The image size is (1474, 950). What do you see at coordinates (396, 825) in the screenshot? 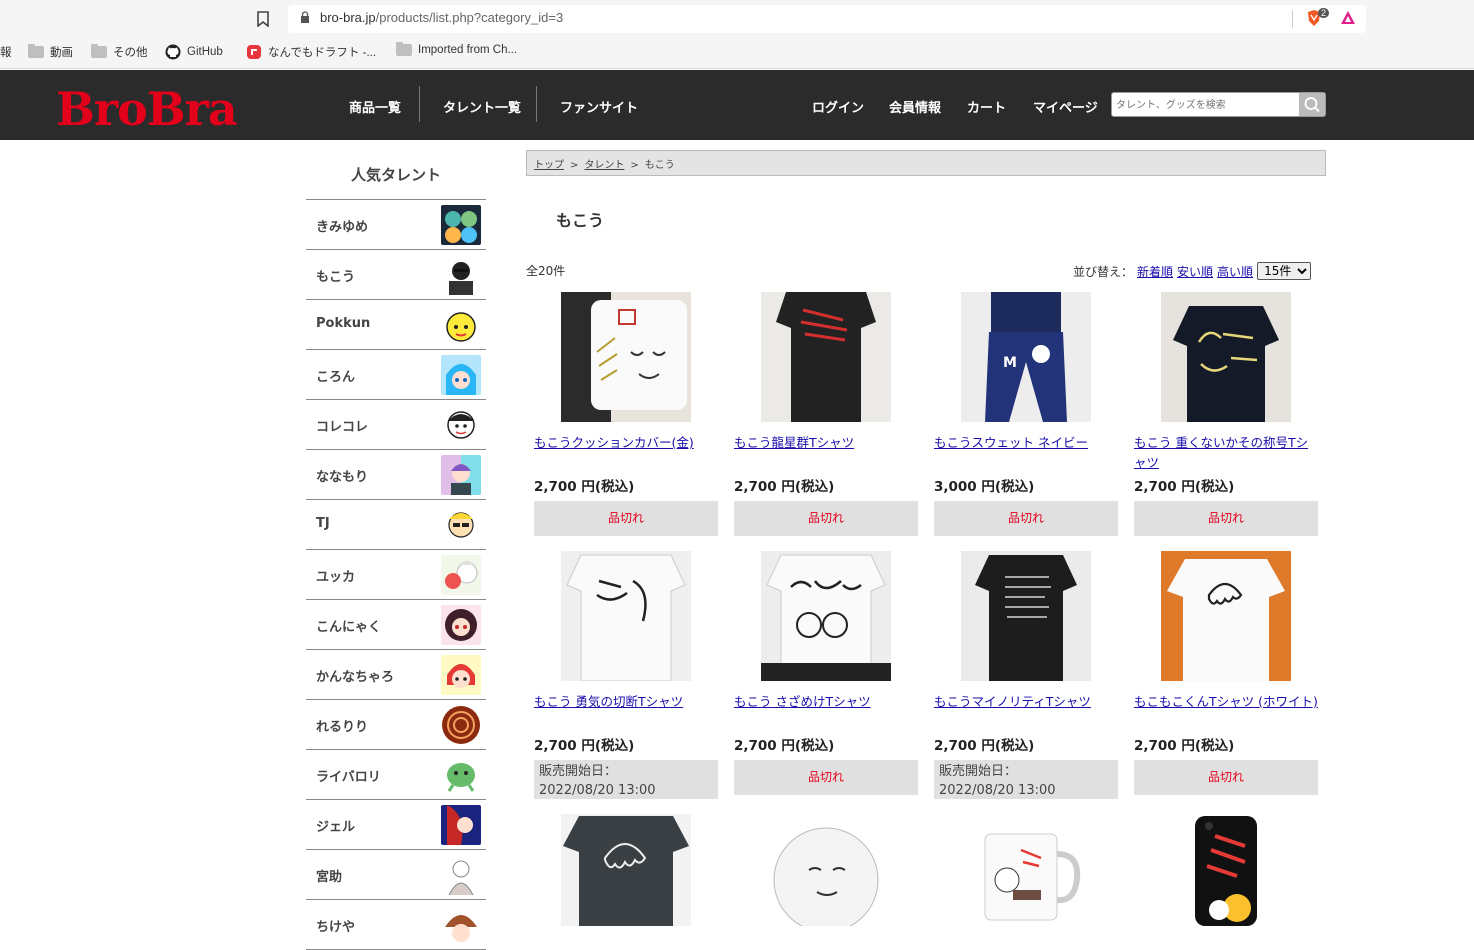
I see `talent-item: ジェル` at bounding box center [396, 825].